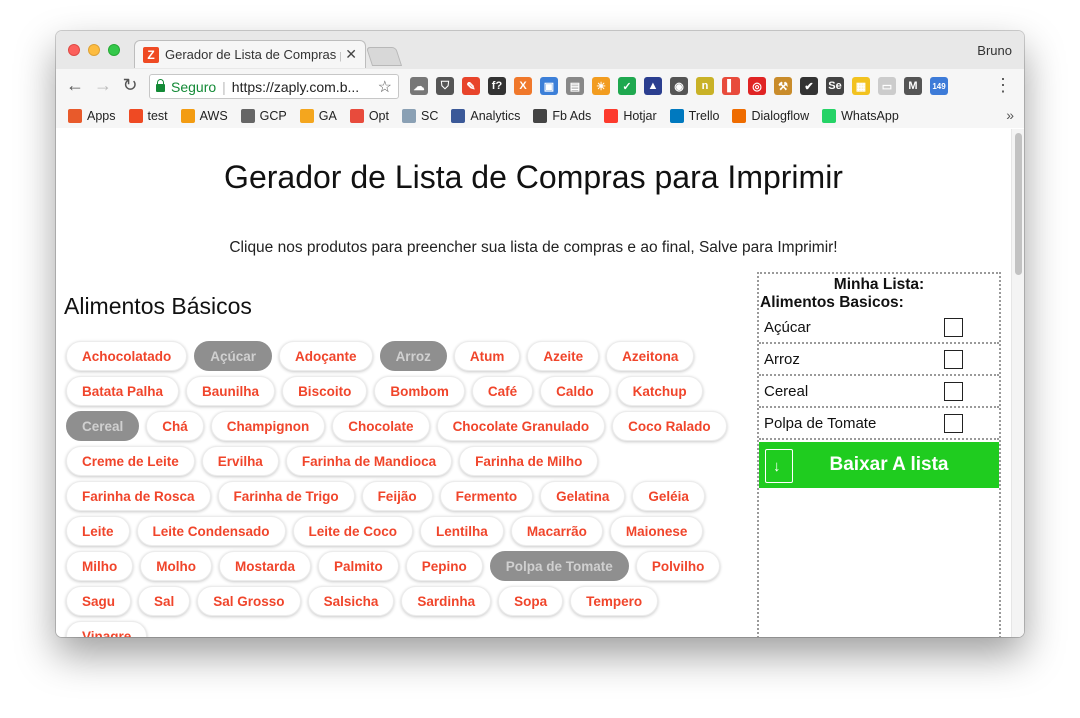  What do you see at coordinates (175, 426) in the screenshot?
I see `product-chip: Chá` at bounding box center [175, 426].